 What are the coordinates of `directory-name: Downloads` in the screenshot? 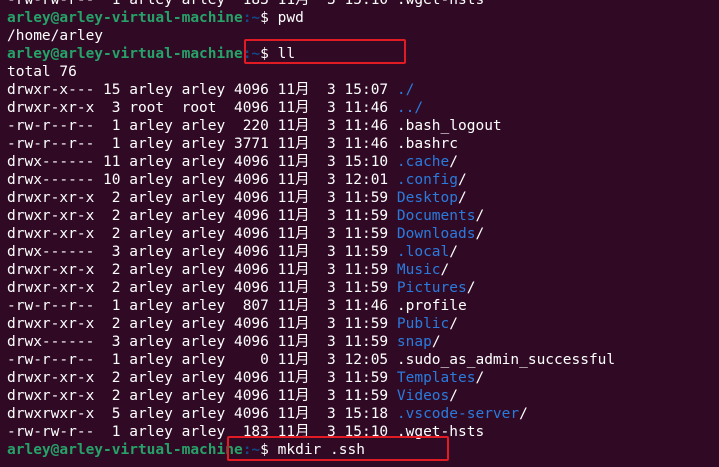 It's located at (436, 234).